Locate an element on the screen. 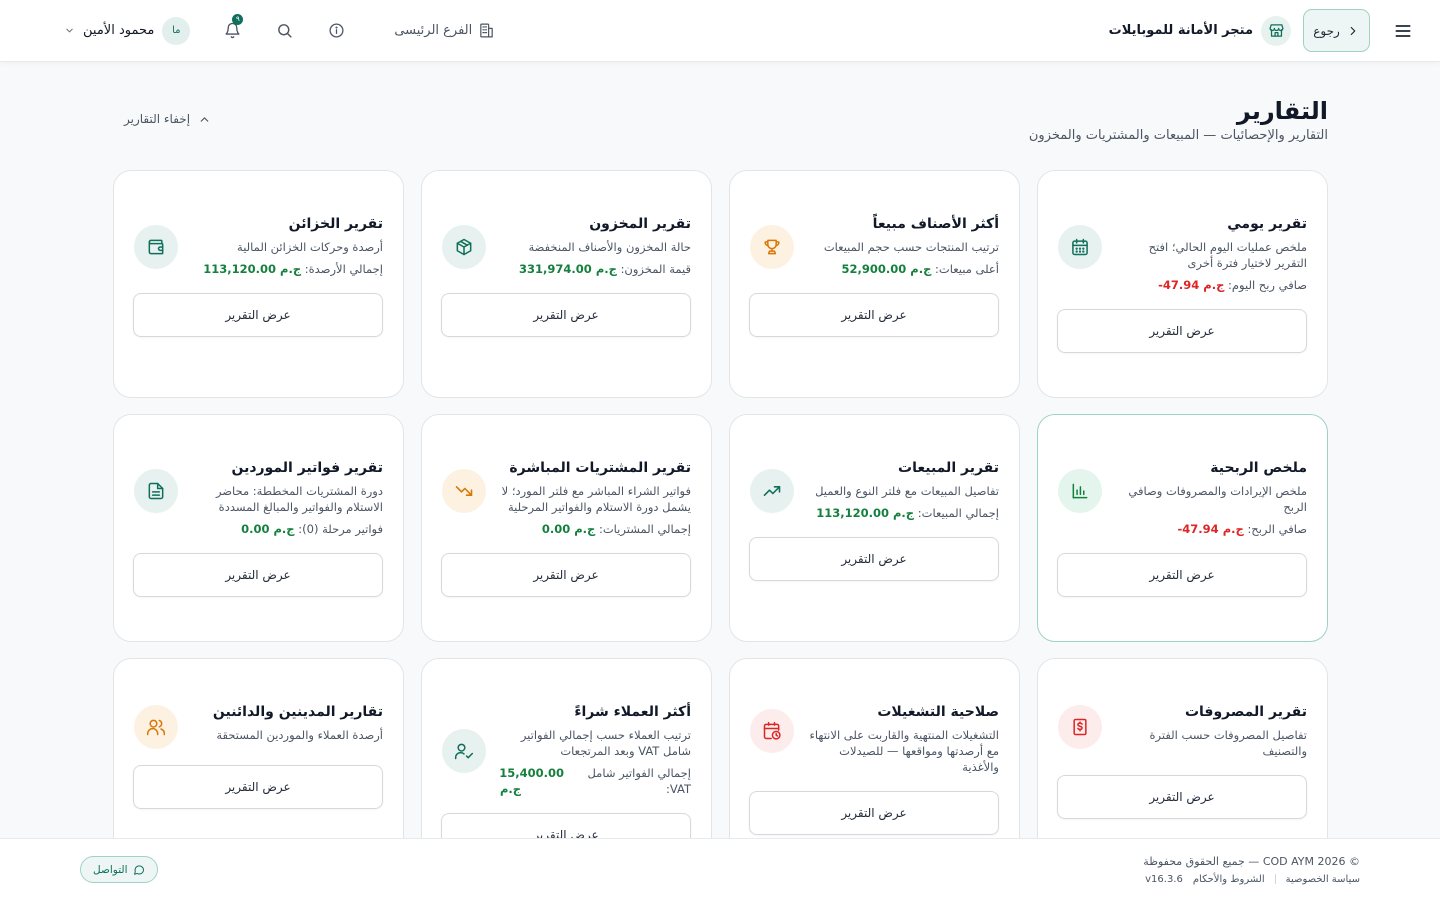 Image resolution: width=1440 pixels, height=900 pixels. file-text-icon is located at coordinates (156, 491).